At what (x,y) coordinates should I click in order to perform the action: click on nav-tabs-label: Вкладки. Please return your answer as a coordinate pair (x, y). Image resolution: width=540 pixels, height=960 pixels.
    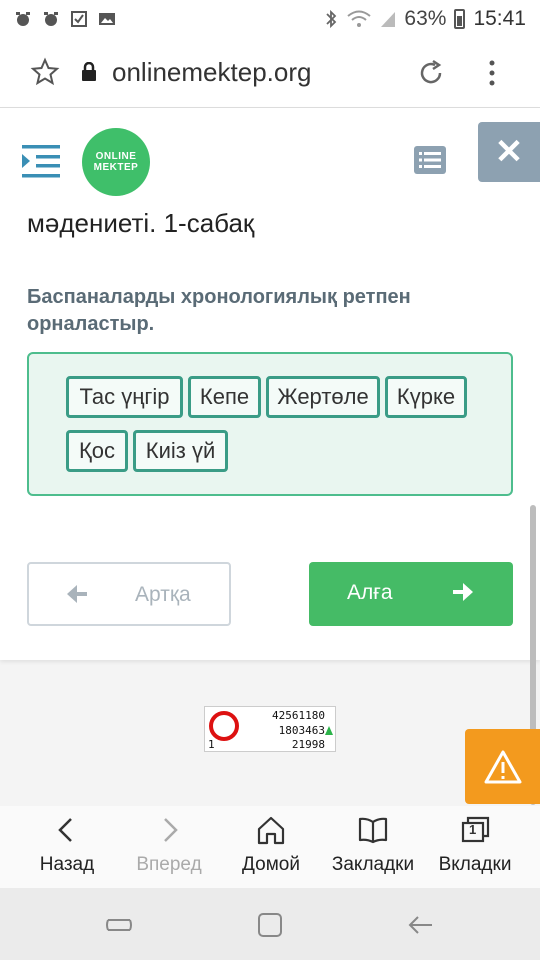
    Looking at the image, I should click on (475, 864).